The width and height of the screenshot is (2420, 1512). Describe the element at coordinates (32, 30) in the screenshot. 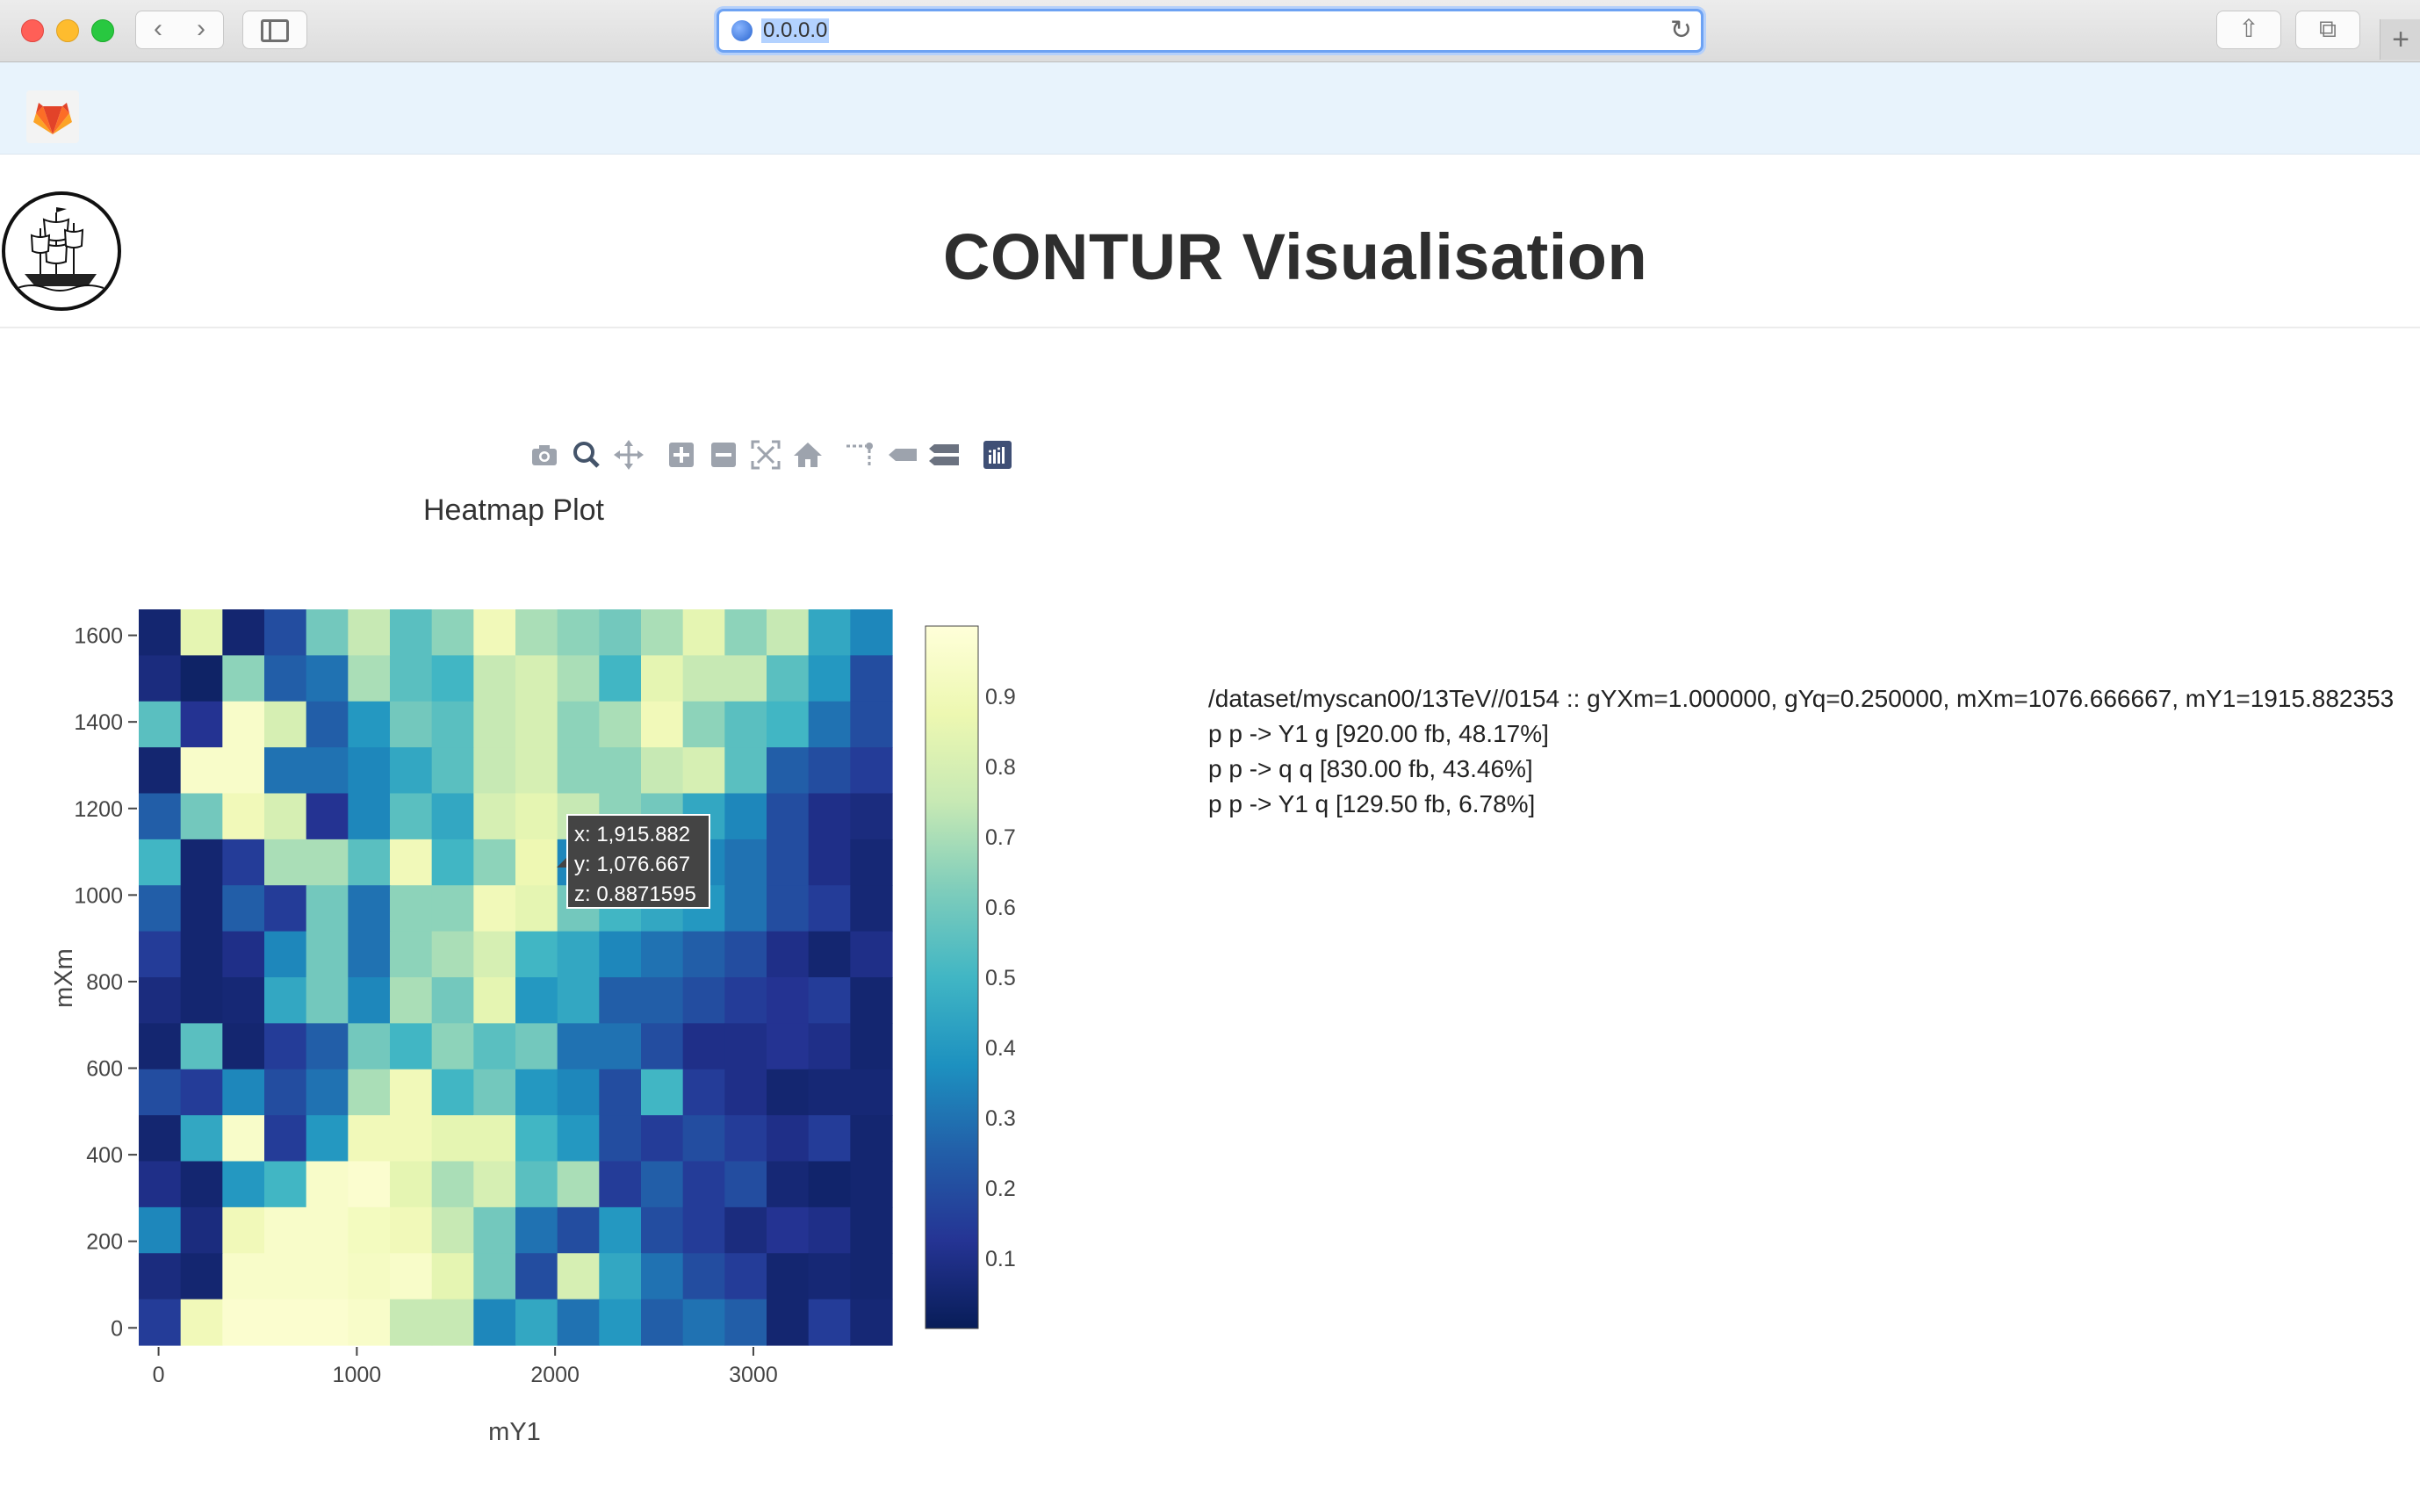

I see `close-window-button` at that location.